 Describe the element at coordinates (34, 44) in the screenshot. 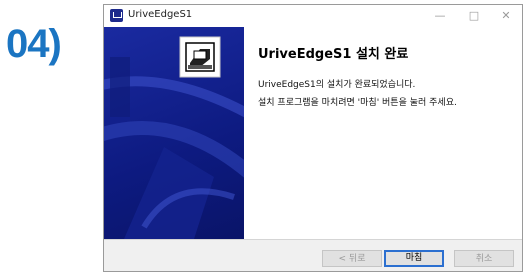

I see `step-number-label: 04)` at that location.